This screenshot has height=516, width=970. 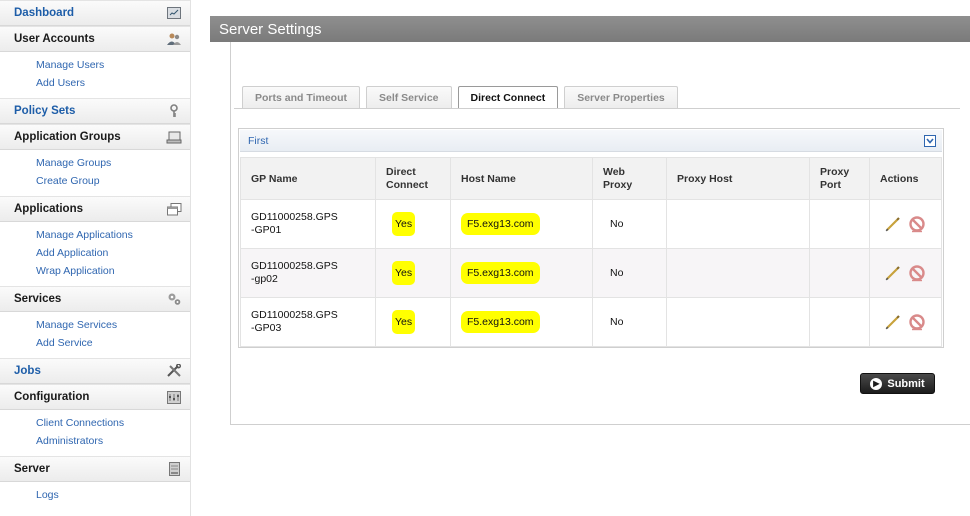 What do you see at coordinates (174, 397) in the screenshot?
I see `config-icon` at bounding box center [174, 397].